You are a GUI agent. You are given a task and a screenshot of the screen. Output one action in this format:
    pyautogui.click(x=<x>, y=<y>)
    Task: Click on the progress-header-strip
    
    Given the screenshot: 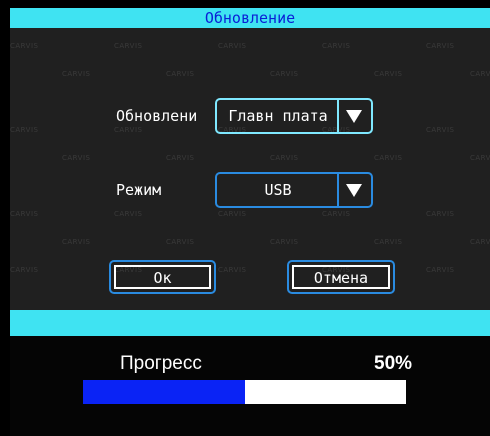 What is the action you would take?
    pyautogui.click(x=250, y=323)
    